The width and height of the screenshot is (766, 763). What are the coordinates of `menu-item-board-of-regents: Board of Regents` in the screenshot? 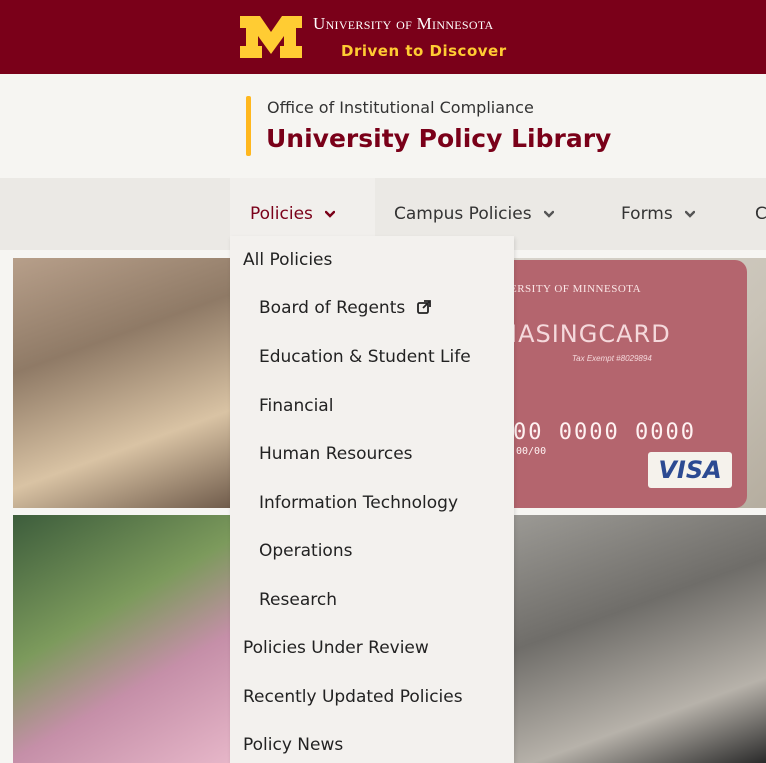 It's located at (345, 308).